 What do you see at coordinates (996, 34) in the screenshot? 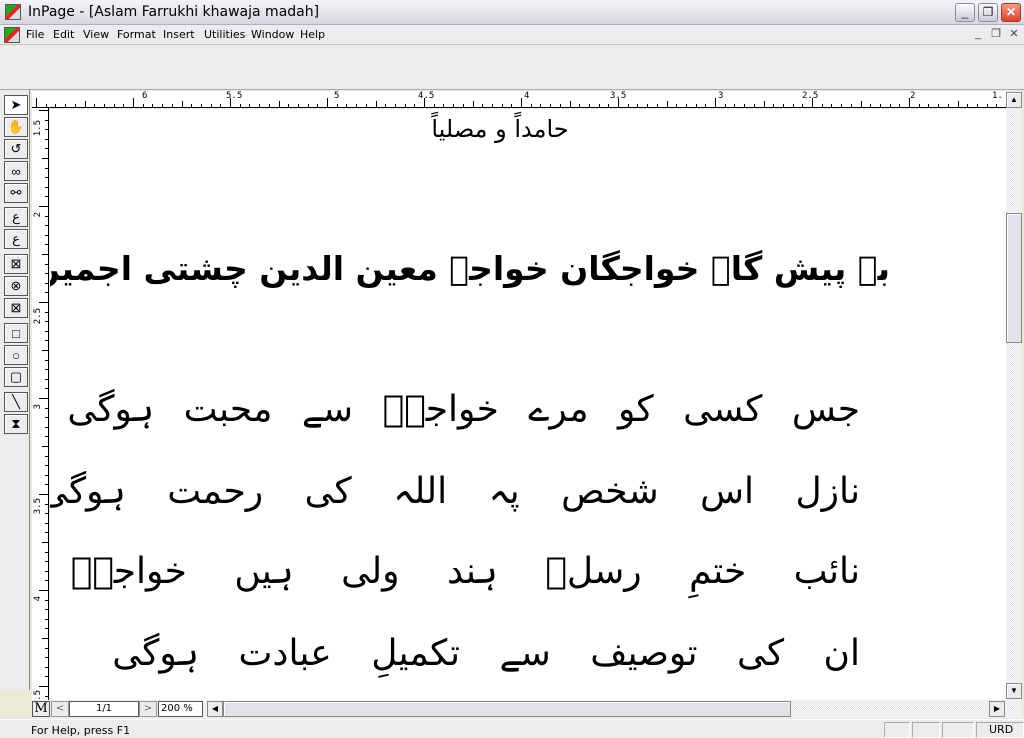
I see `doc-restore-button: ❐` at bounding box center [996, 34].